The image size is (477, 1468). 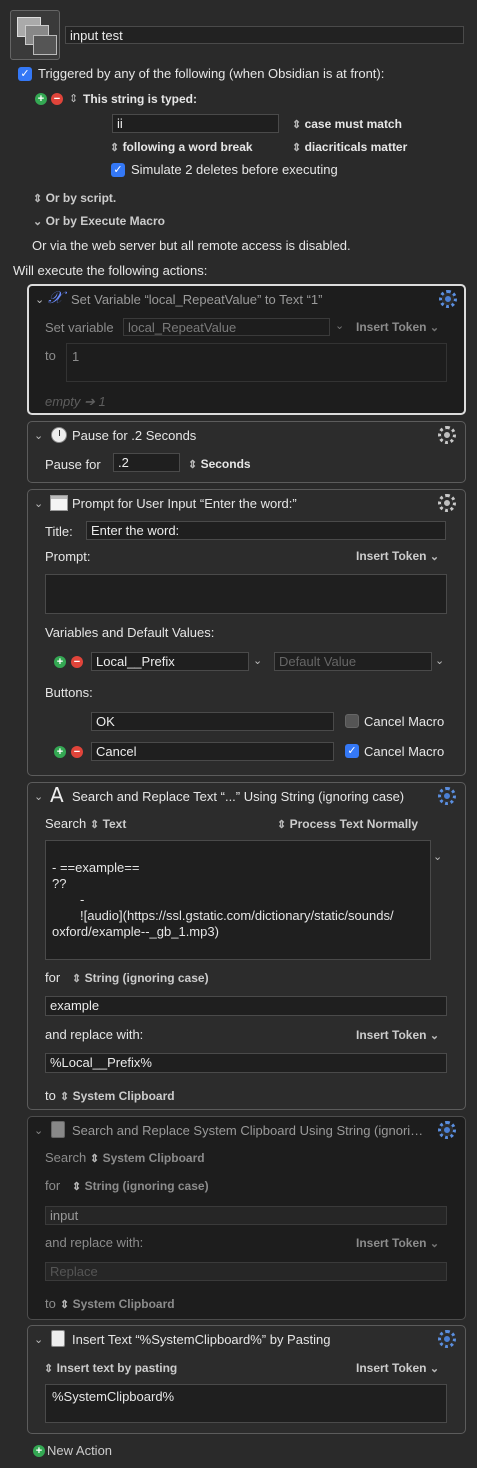 What do you see at coordinates (352, 751) in the screenshot?
I see `button2-cancel-checkbox: ✓` at bounding box center [352, 751].